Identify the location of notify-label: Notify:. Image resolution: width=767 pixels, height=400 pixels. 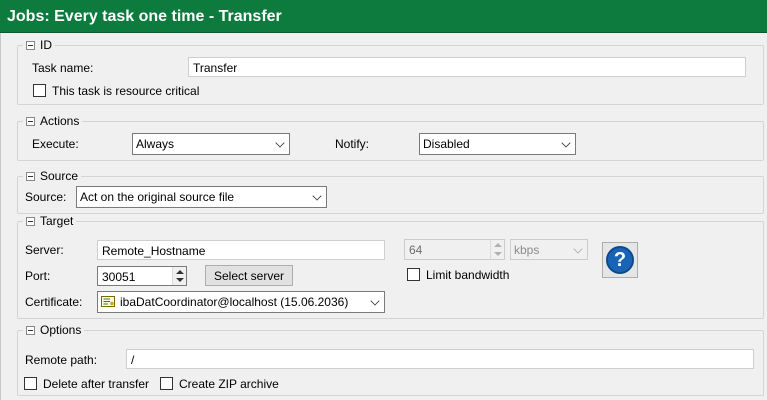
(352, 144).